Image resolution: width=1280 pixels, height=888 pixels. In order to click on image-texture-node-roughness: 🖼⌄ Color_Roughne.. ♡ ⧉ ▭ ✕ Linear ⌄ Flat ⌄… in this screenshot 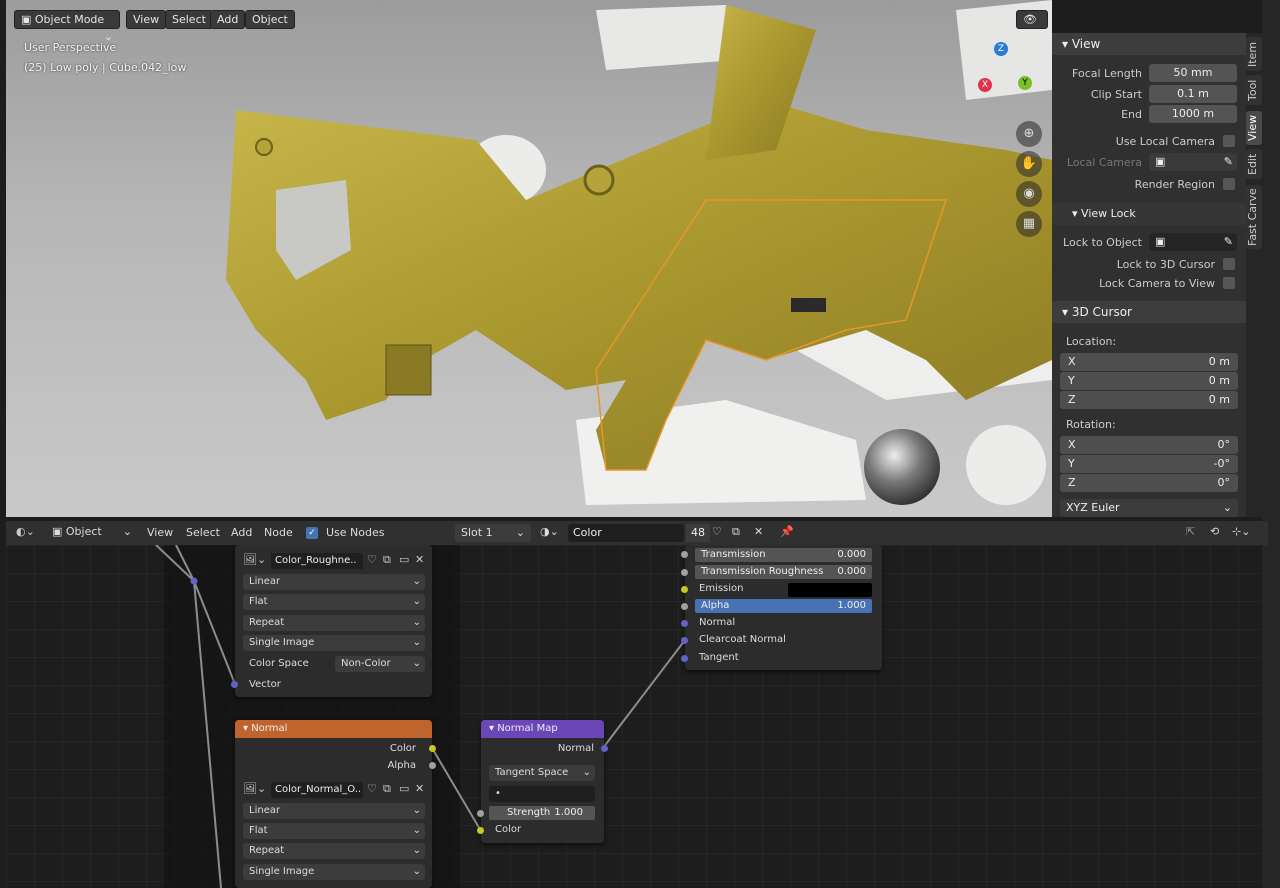, I will do `click(331, 621)`.